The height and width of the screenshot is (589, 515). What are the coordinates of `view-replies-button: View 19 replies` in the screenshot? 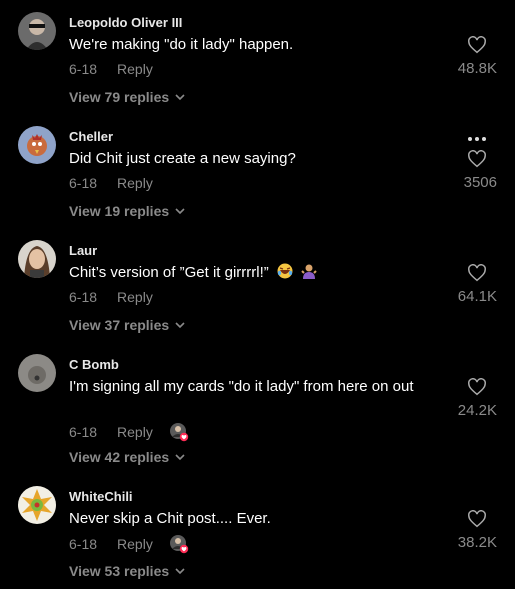 It's located at (127, 211).